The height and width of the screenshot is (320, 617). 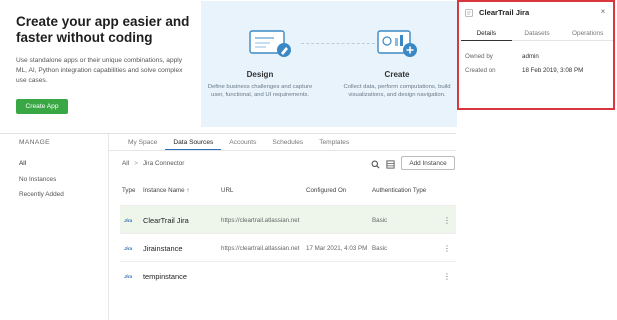 I want to click on breadcrumb-current: Jira Connector, so click(x=163, y=163).